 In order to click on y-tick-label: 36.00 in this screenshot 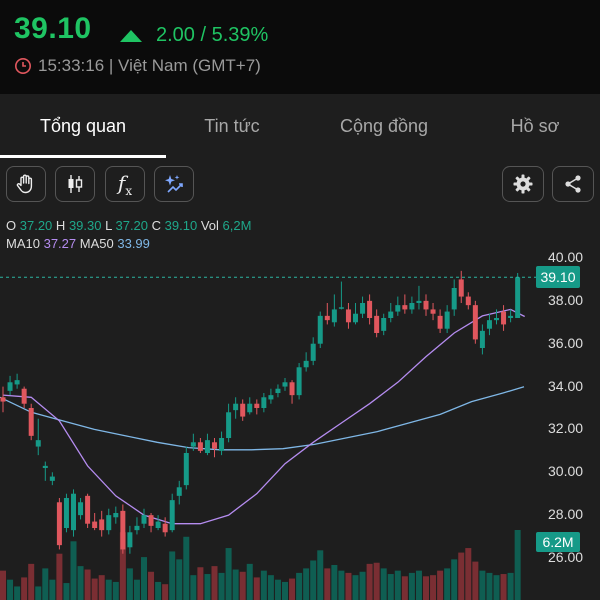, I will do `click(566, 342)`.